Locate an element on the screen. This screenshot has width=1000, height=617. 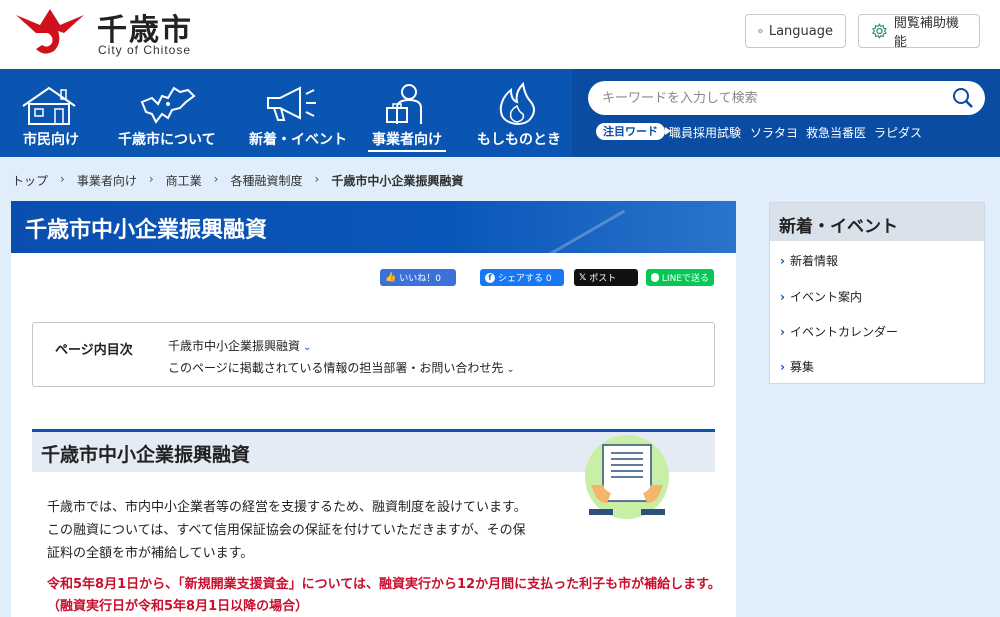
keyword-link: ラピダス is located at coordinates (898, 132).